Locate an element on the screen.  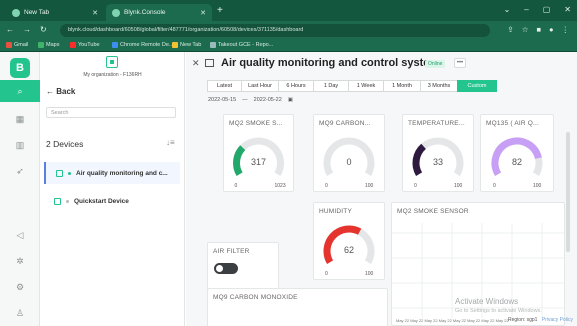
search-icon: ⌕ is located at coordinates (20, 91).